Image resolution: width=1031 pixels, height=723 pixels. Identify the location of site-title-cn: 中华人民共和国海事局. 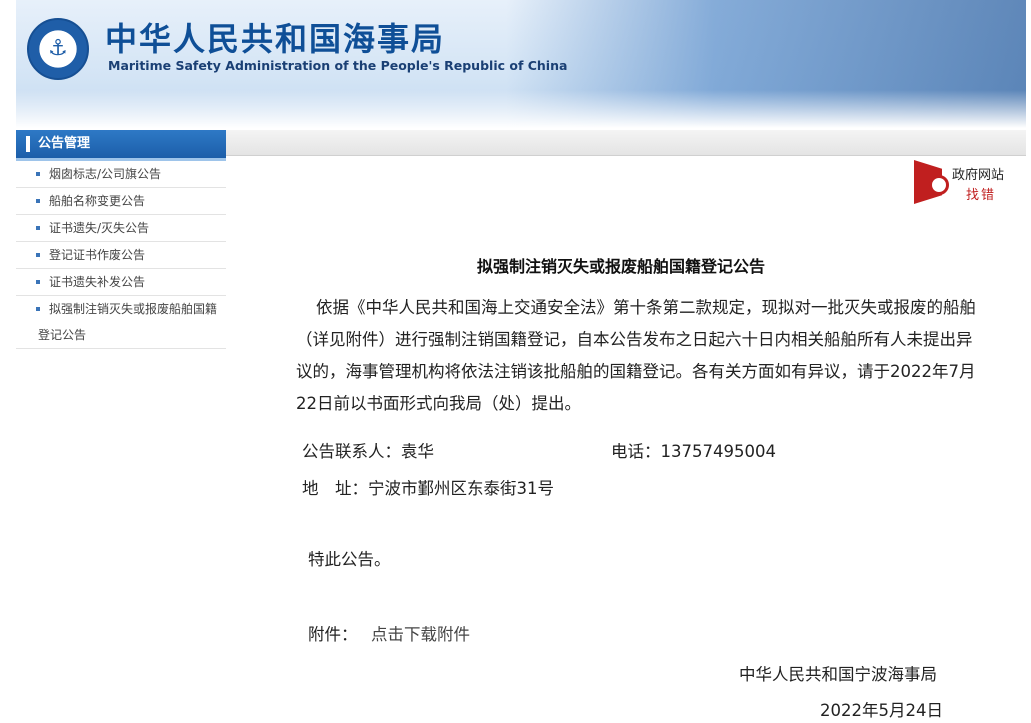
(275, 39).